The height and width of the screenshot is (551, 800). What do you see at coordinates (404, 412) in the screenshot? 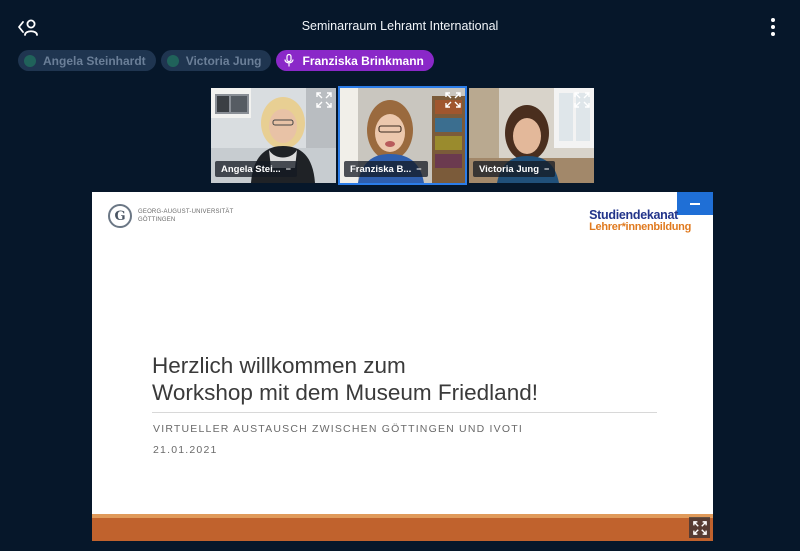
I see `slide-divider` at bounding box center [404, 412].